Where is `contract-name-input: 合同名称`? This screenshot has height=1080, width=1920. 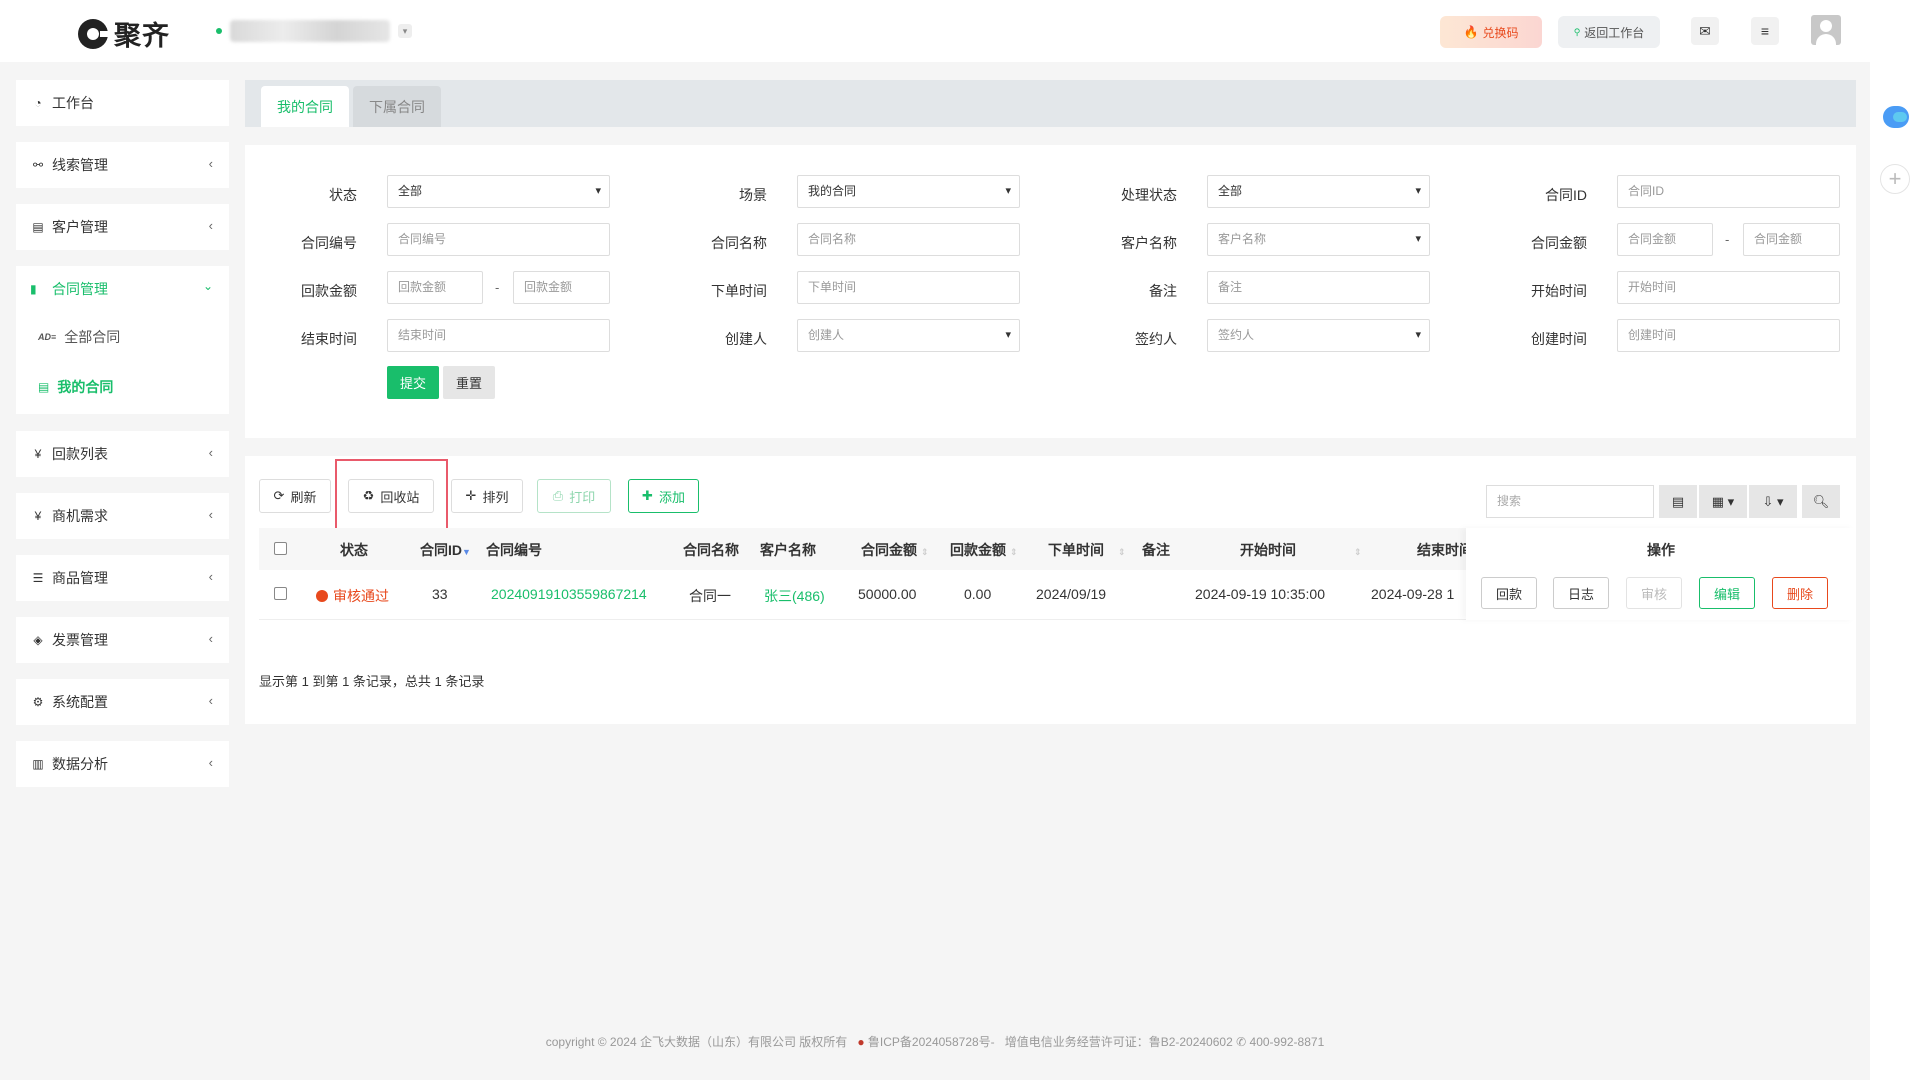
contract-name-input: 合同名称 is located at coordinates (908, 239).